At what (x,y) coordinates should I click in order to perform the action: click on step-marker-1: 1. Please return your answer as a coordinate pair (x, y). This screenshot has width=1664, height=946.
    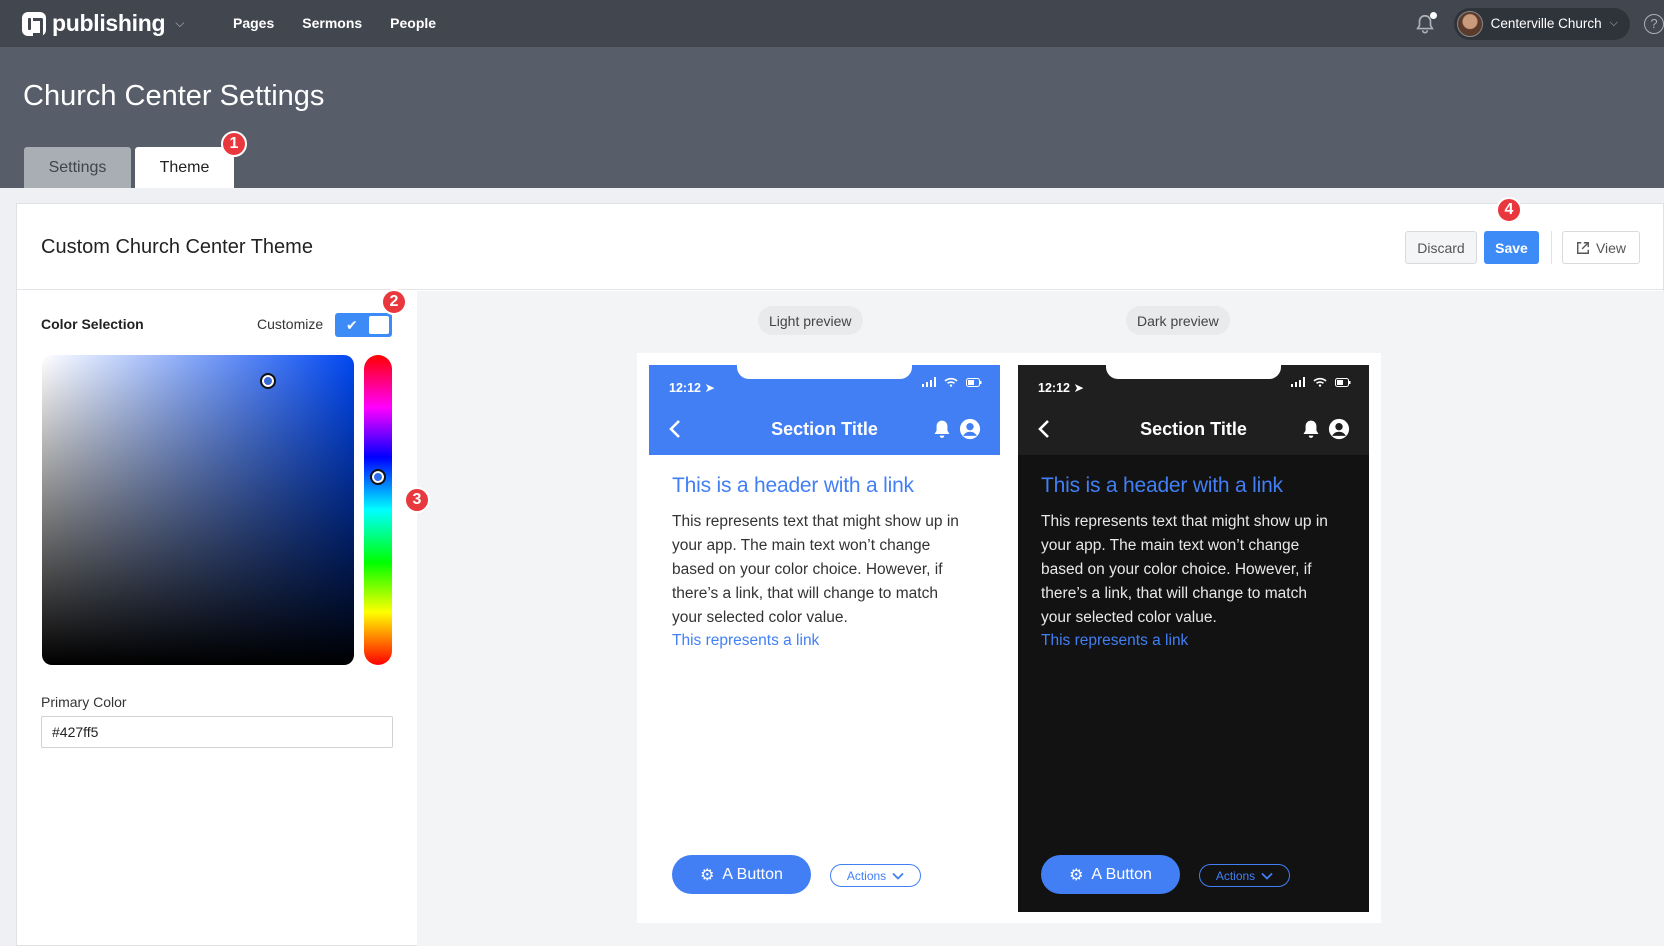
    Looking at the image, I should click on (234, 144).